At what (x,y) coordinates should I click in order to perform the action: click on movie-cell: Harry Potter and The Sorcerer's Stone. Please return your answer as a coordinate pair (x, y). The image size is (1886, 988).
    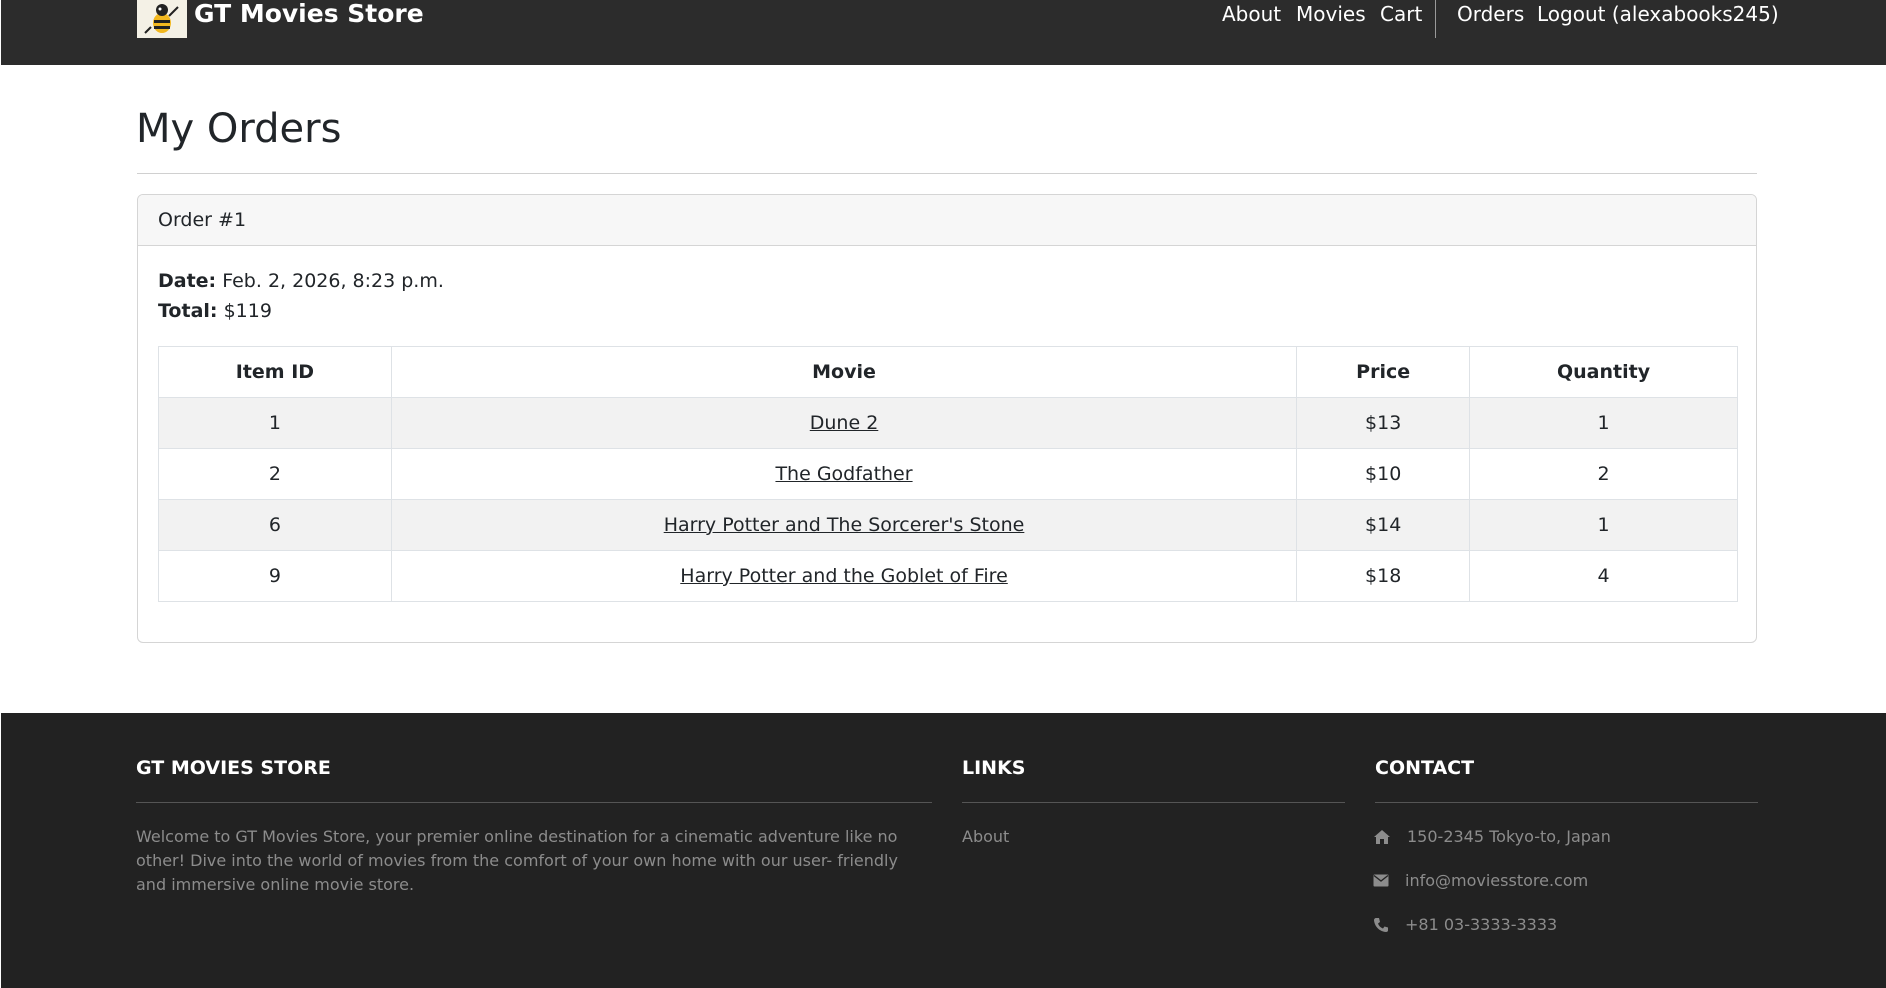
    Looking at the image, I should click on (844, 525).